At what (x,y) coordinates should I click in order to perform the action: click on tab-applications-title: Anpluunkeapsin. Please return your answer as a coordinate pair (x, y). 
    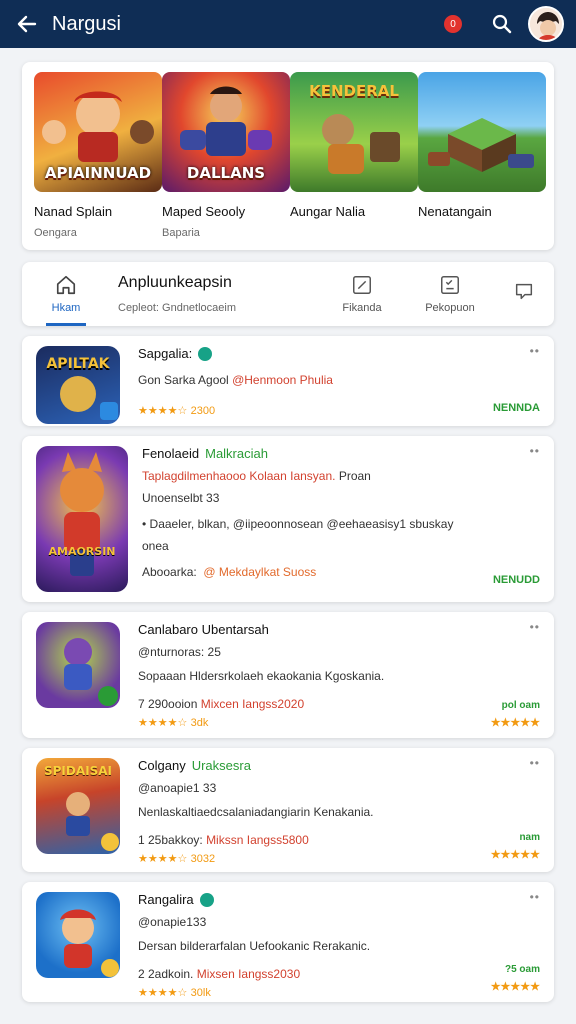
    Looking at the image, I should click on (175, 282).